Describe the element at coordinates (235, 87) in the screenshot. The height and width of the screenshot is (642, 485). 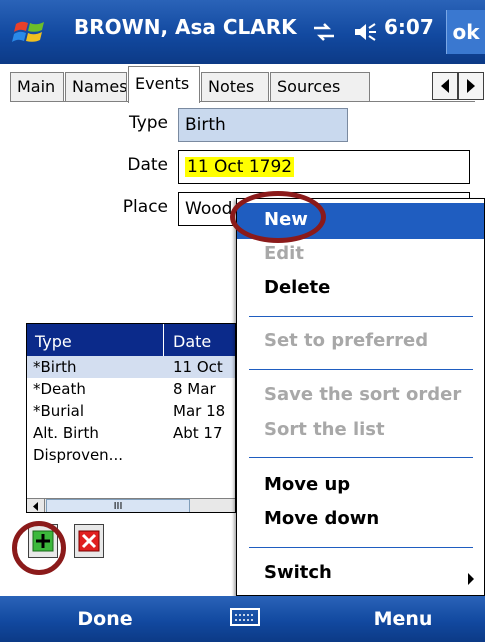
I see `tab-notes: Notes` at that location.